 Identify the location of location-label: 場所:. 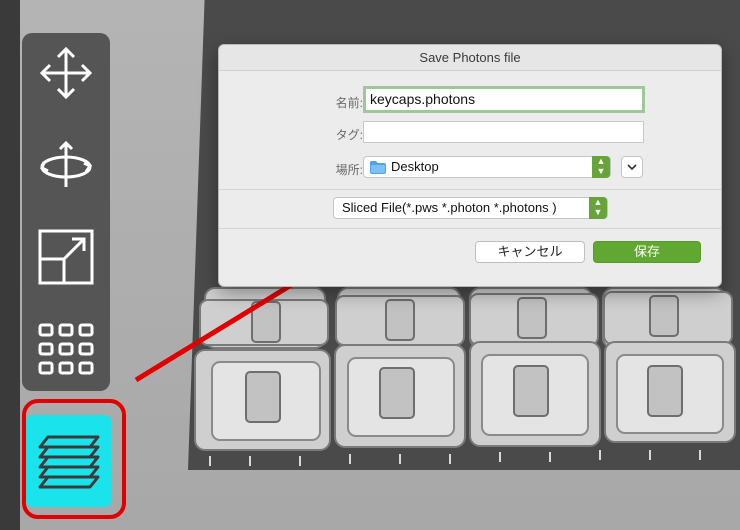
(349, 170).